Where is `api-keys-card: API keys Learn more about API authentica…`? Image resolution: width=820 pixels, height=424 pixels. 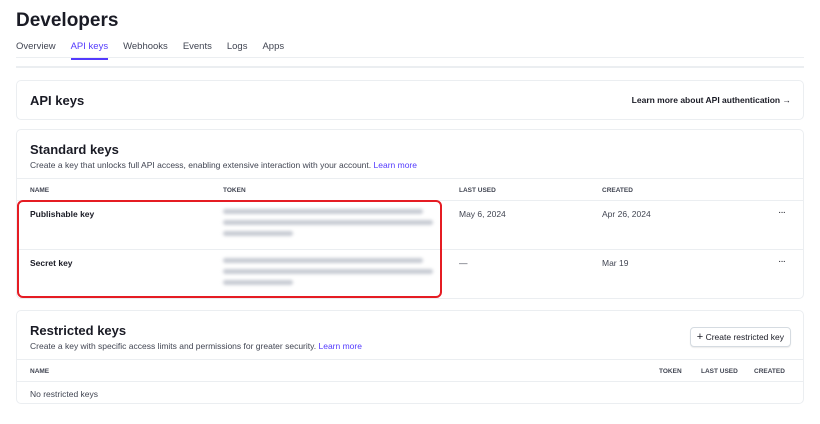 api-keys-card: API keys Learn more about API authentica… is located at coordinates (410, 100).